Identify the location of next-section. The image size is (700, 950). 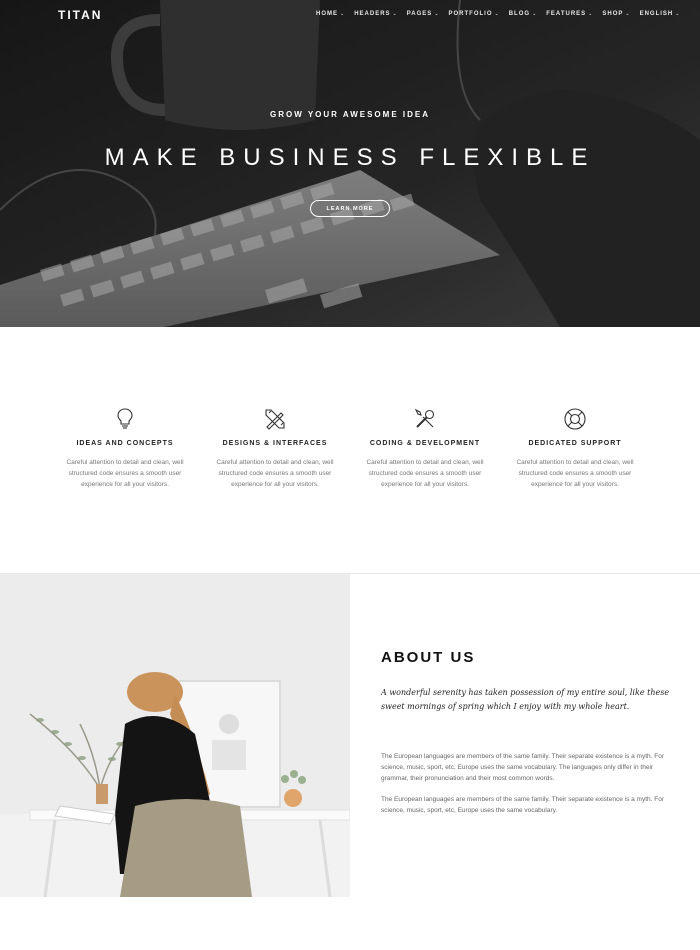
(350, 923).